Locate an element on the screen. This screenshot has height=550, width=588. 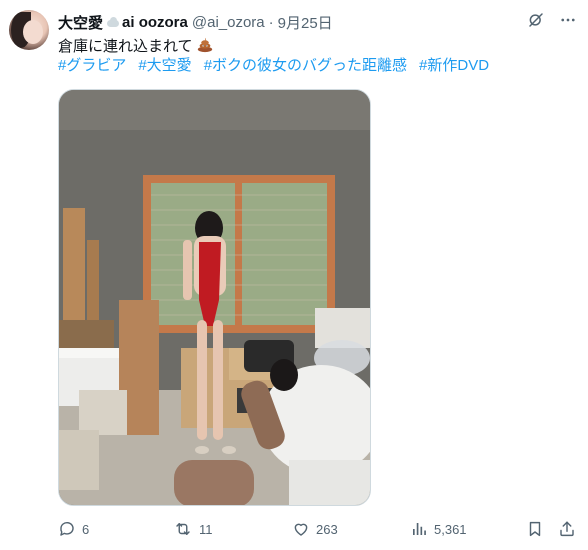
cloud-icon is located at coordinates (113, 22).